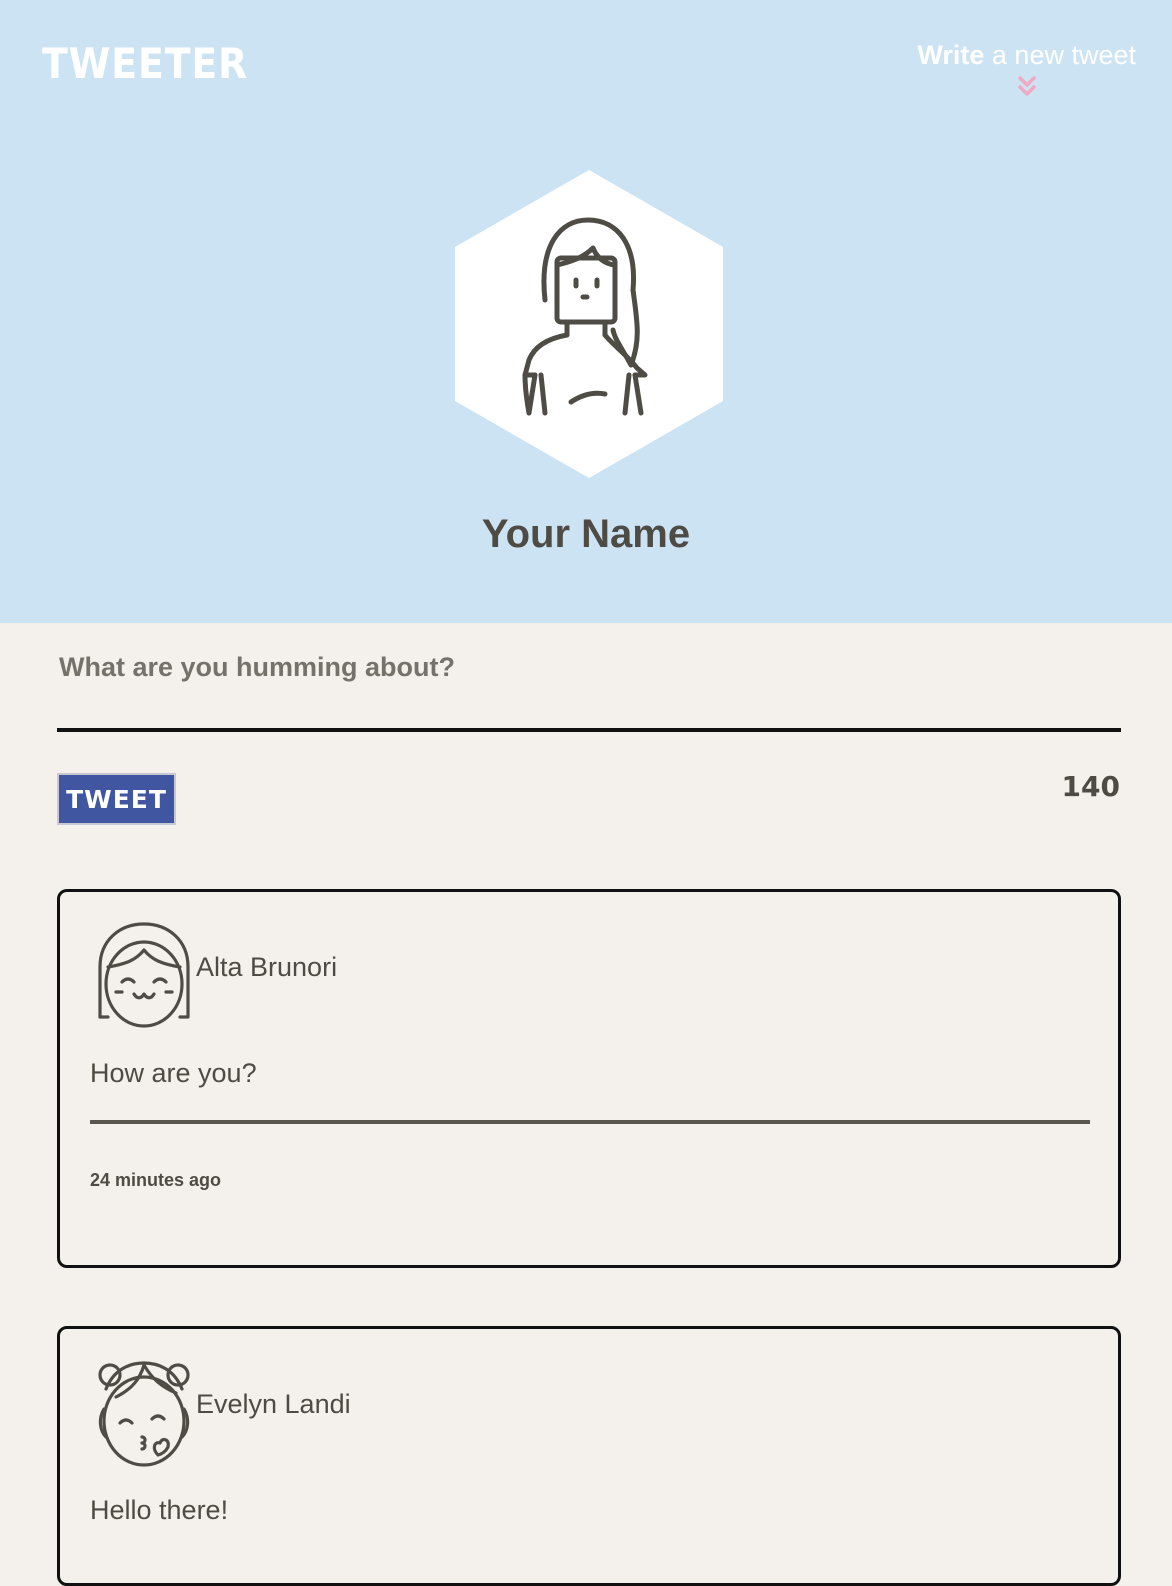 This screenshot has width=1172, height=1586. I want to click on profile-name: Your Name, so click(586, 534).